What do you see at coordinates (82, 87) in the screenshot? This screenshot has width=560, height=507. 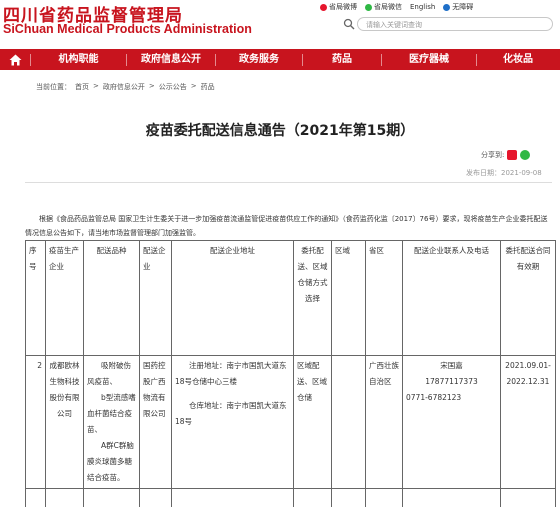 I see `breadcrumb-home: 首页` at bounding box center [82, 87].